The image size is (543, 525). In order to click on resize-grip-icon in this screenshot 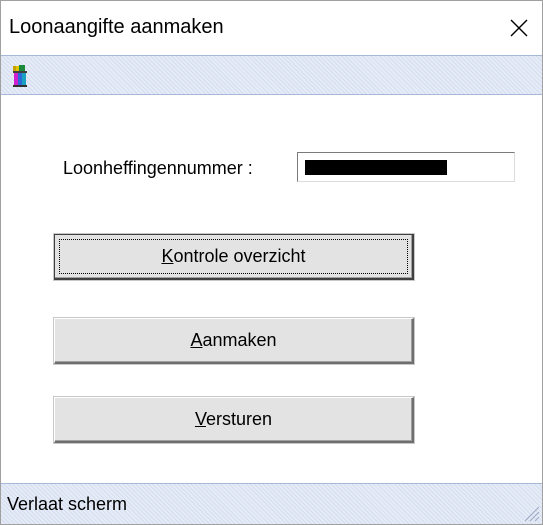, I will do `click(531, 513)`.